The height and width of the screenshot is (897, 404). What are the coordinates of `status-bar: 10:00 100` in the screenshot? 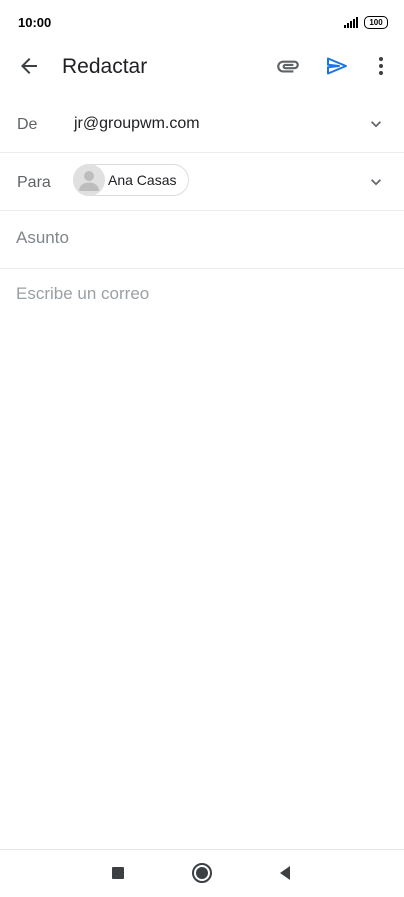 It's located at (202, 22).